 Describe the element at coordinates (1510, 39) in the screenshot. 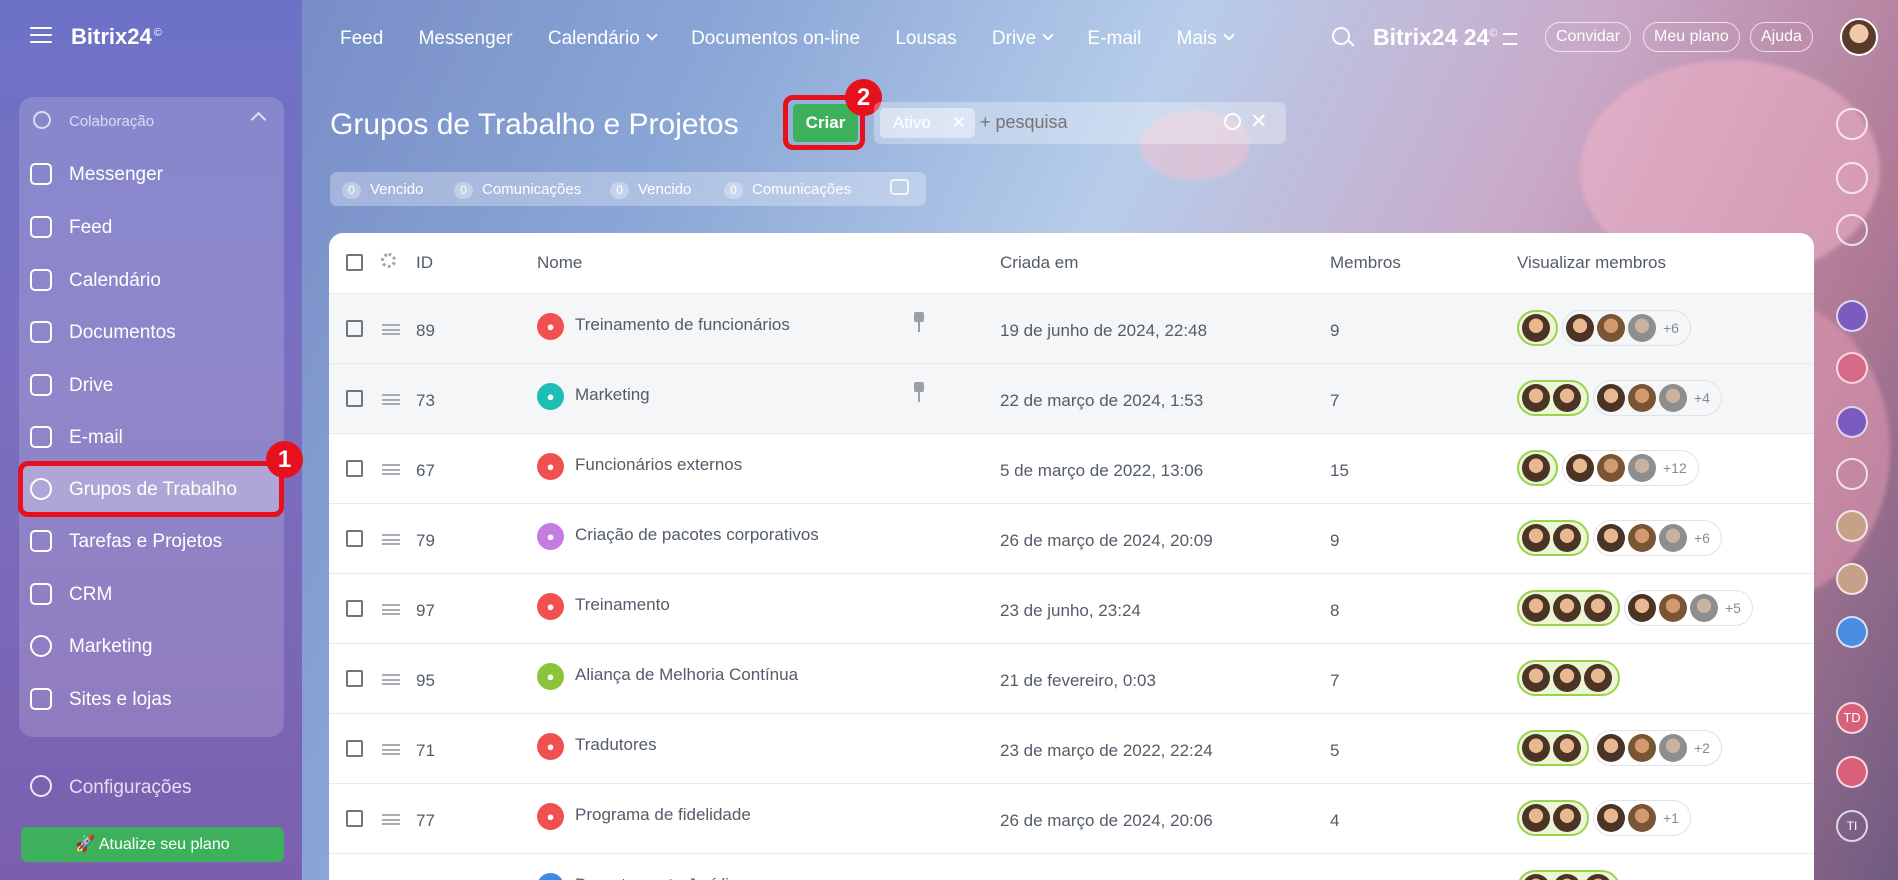

I see `settings-sliders-icon` at that location.